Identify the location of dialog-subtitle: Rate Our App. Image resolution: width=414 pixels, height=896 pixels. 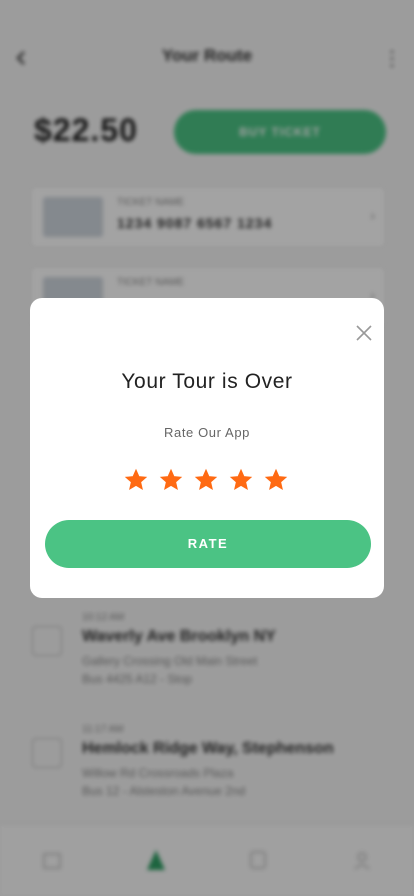
(207, 432).